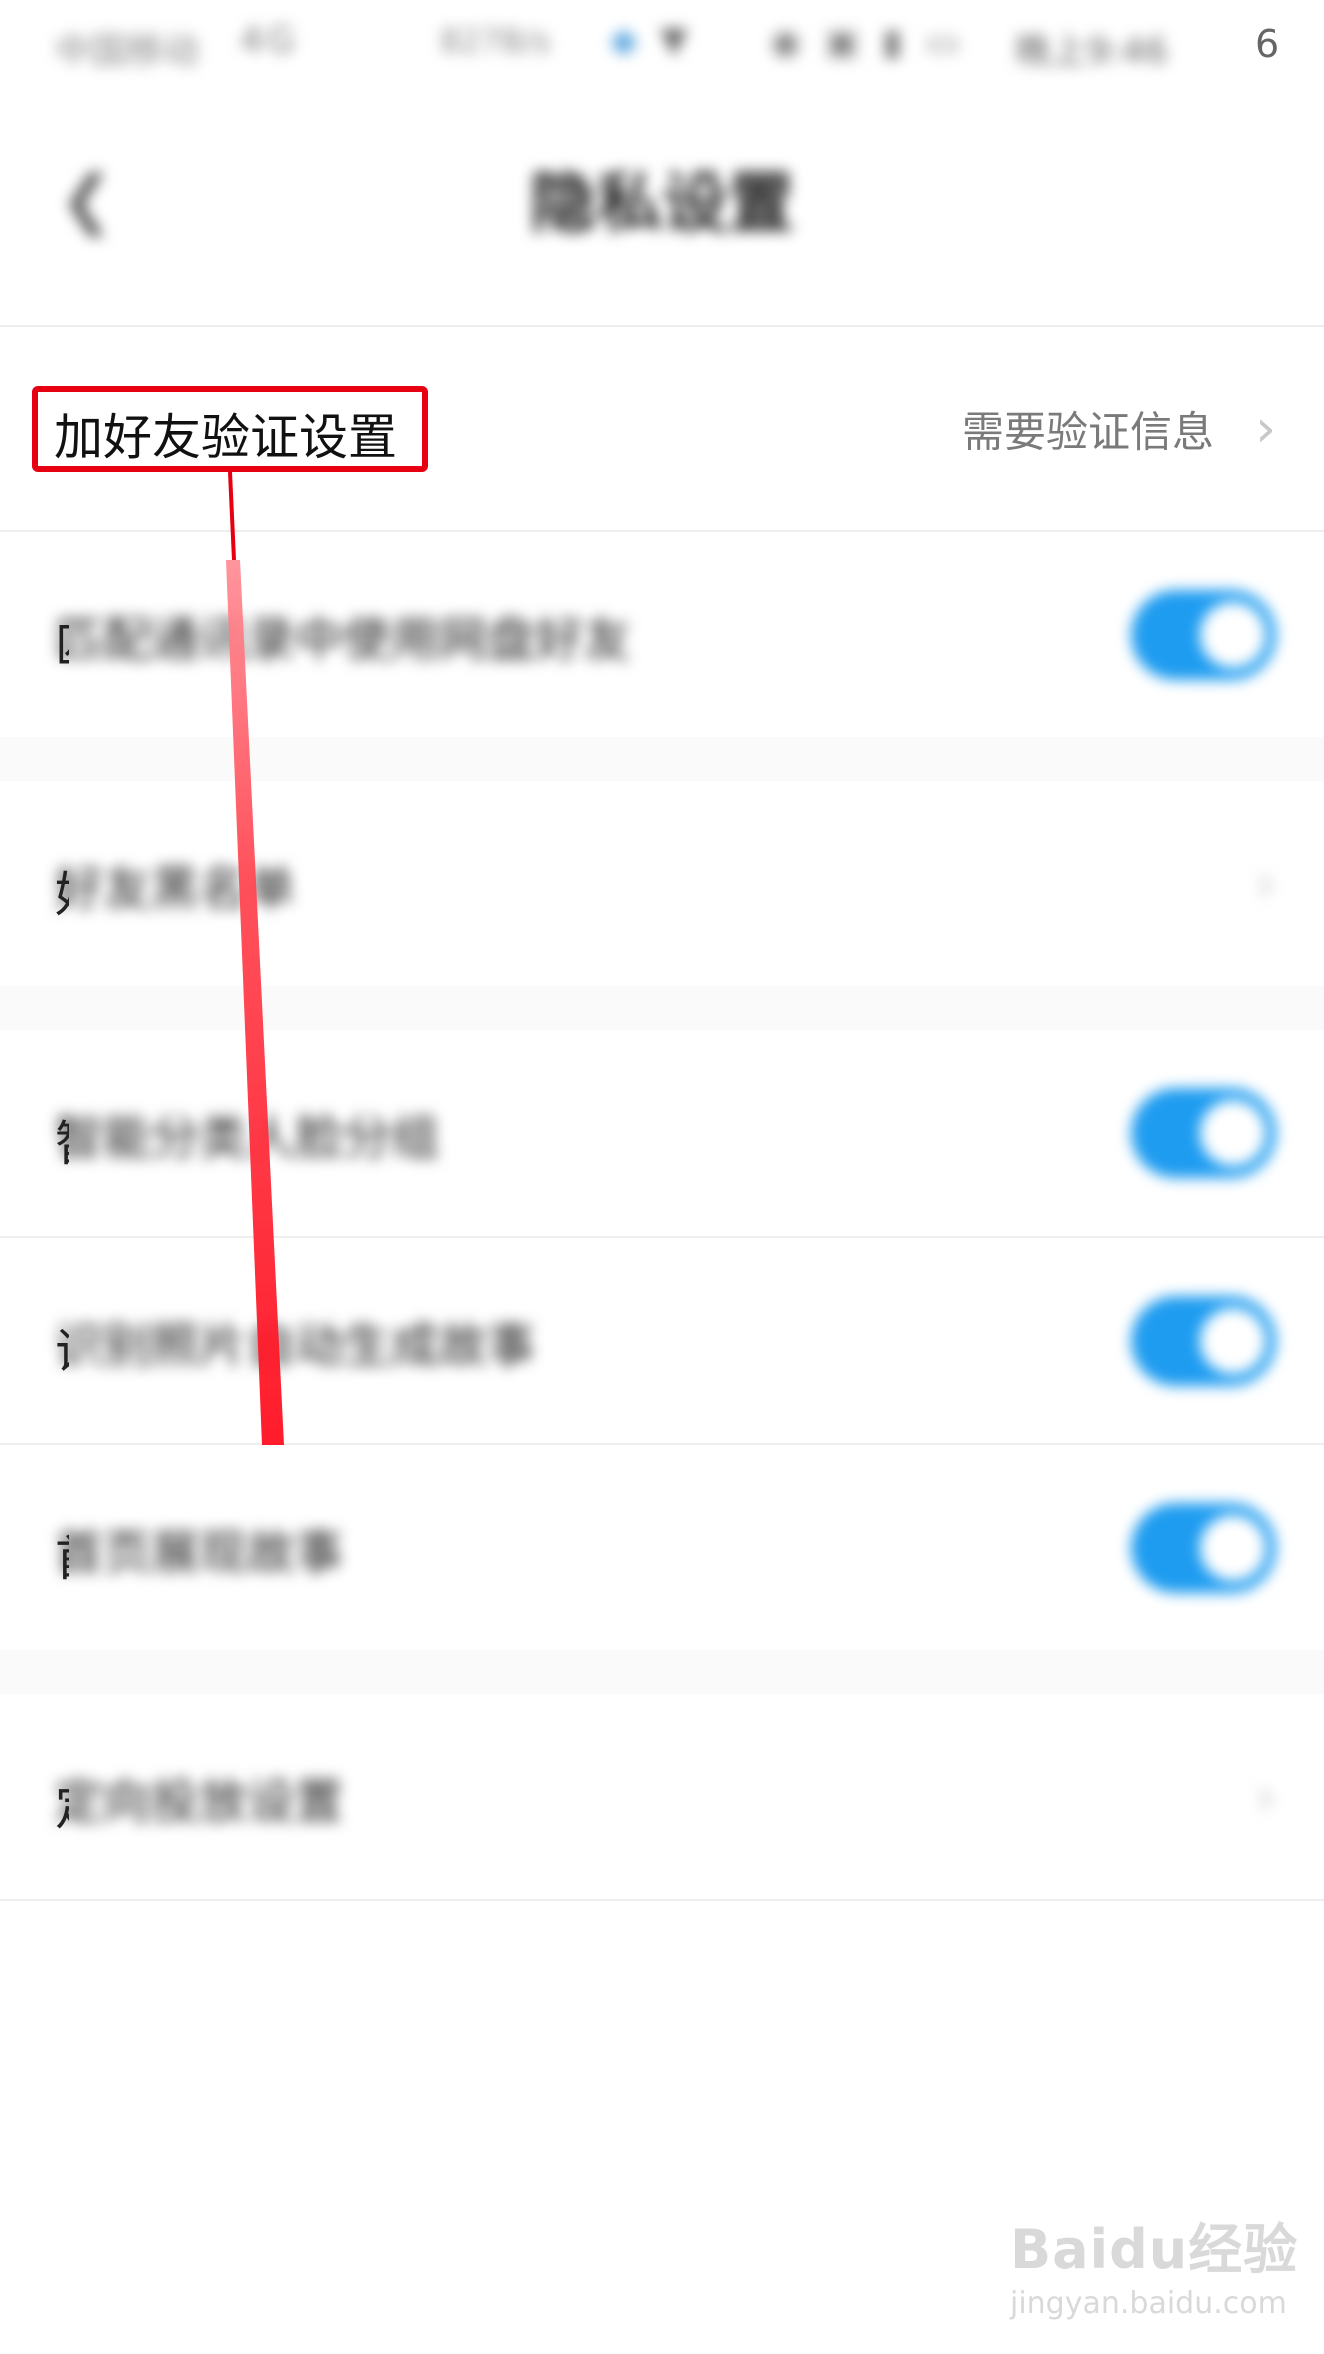 This screenshot has height=2354, width=1324. What do you see at coordinates (1148, 2303) in the screenshot?
I see `watermark-url: jingyan.baidu.com` at bounding box center [1148, 2303].